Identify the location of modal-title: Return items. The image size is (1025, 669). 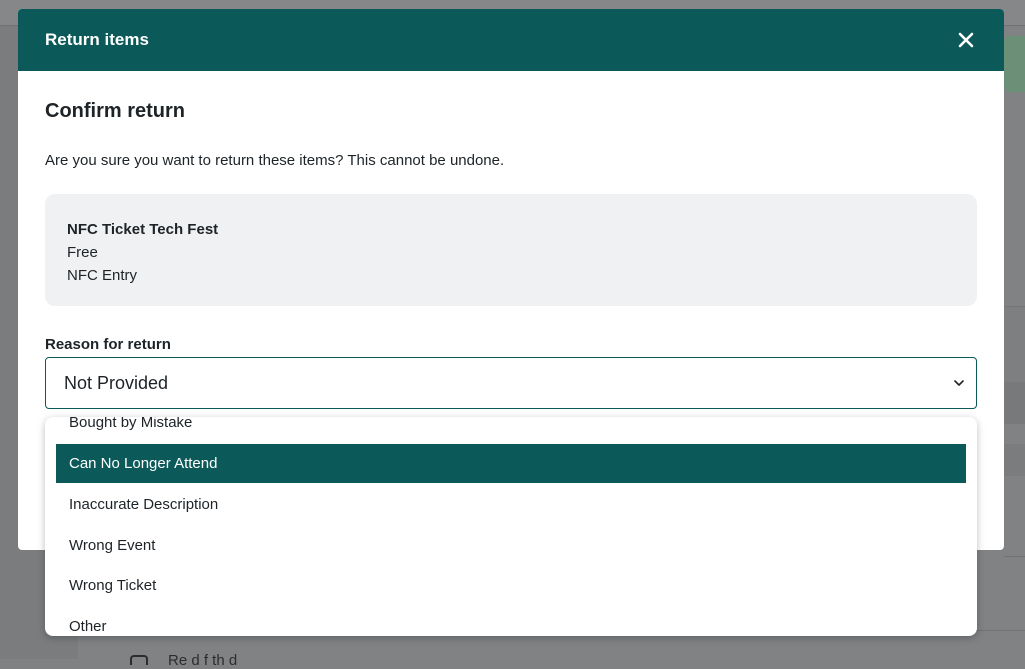
(97, 39).